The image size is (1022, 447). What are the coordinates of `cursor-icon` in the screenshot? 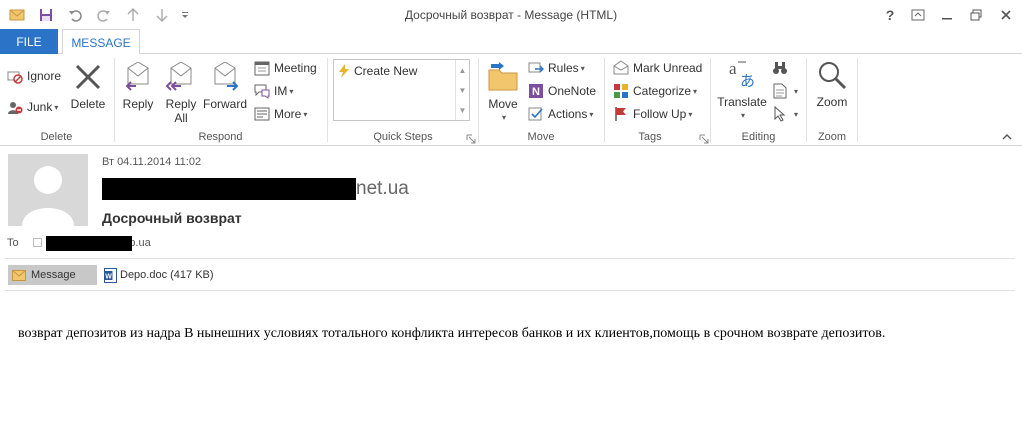 It's located at (780, 114).